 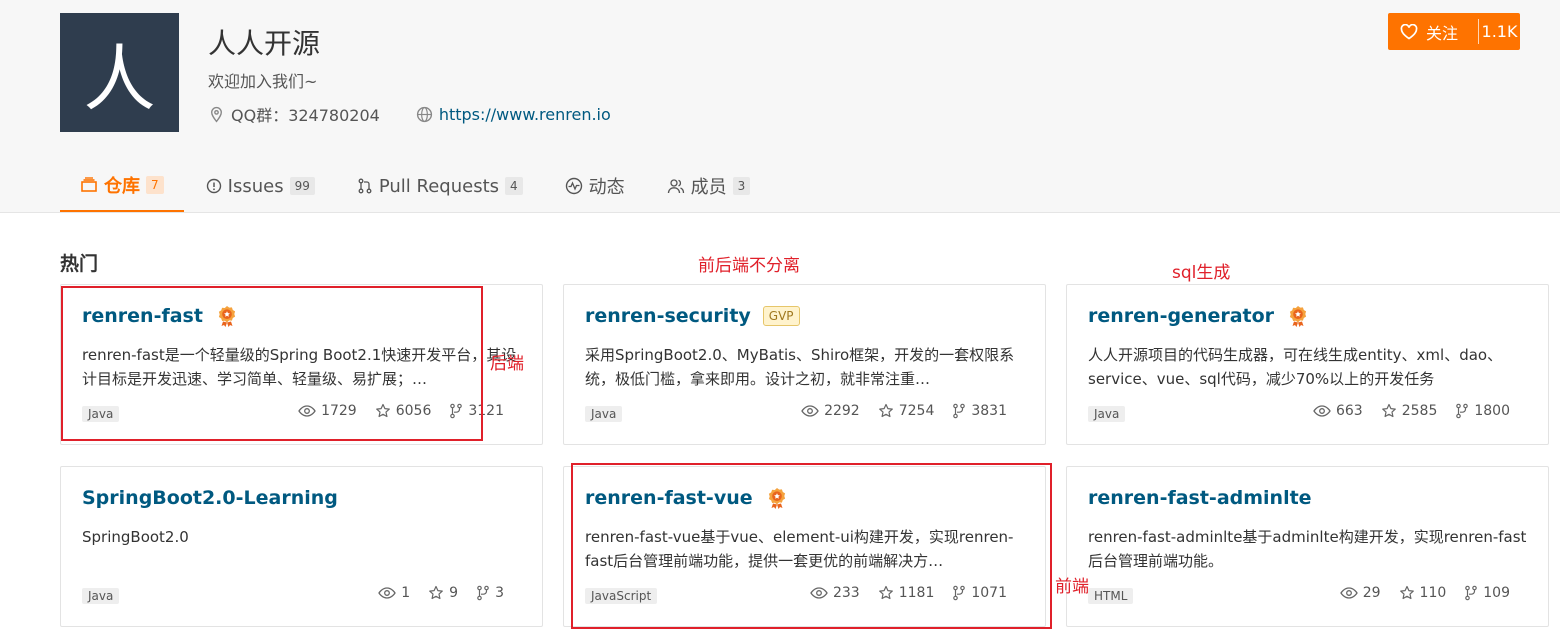 I want to click on tab-label: 仓库, so click(x=122, y=186).